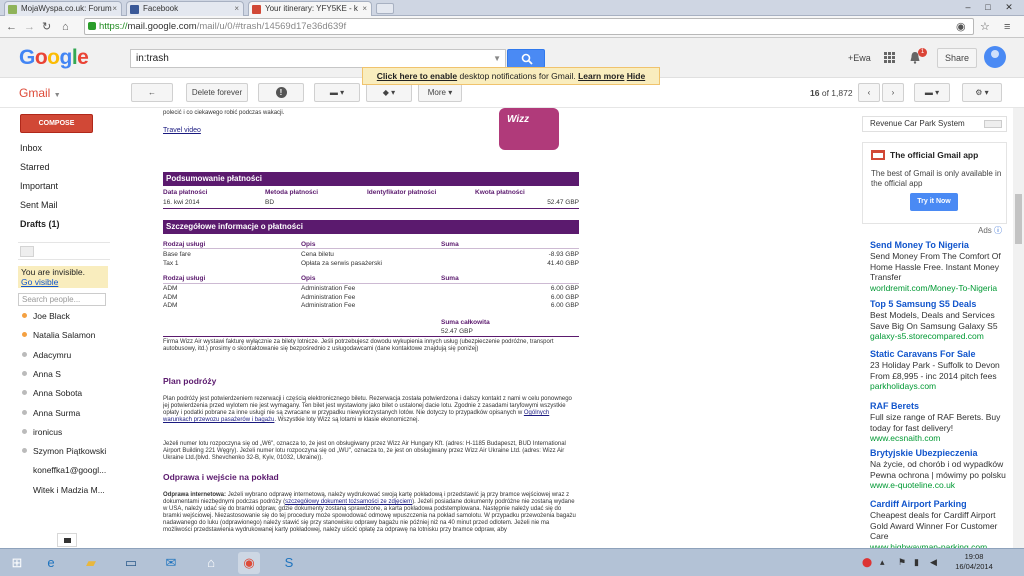 The image size is (1024, 576). What do you see at coordinates (39, 282) in the screenshot?
I see `go-visible-link: Go visible` at bounding box center [39, 282].